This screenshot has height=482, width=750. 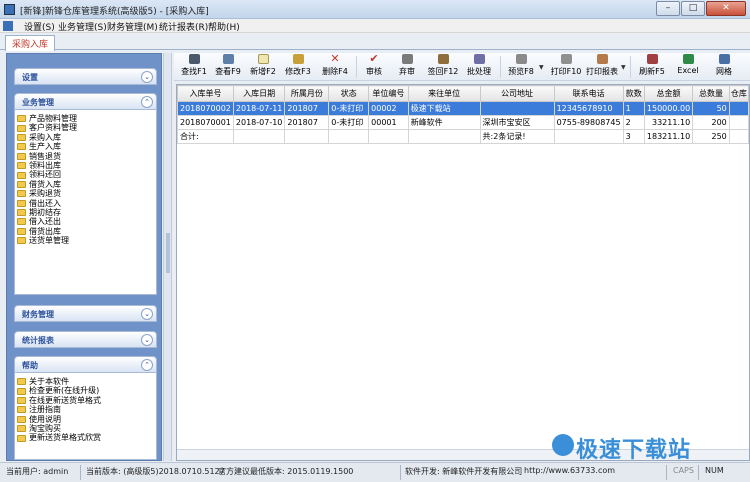 What do you see at coordinates (85, 184) in the screenshot?
I see `nav-item-borrow-in: 借货入库` at bounding box center [85, 184].